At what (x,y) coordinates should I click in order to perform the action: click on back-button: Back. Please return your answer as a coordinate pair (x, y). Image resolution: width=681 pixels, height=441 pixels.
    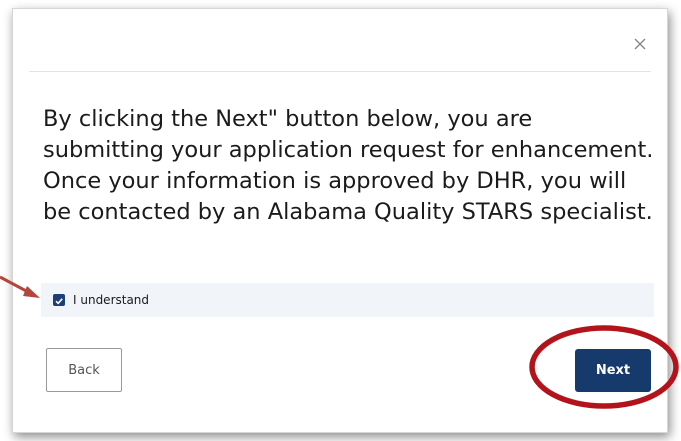
    Looking at the image, I should click on (84, 370).